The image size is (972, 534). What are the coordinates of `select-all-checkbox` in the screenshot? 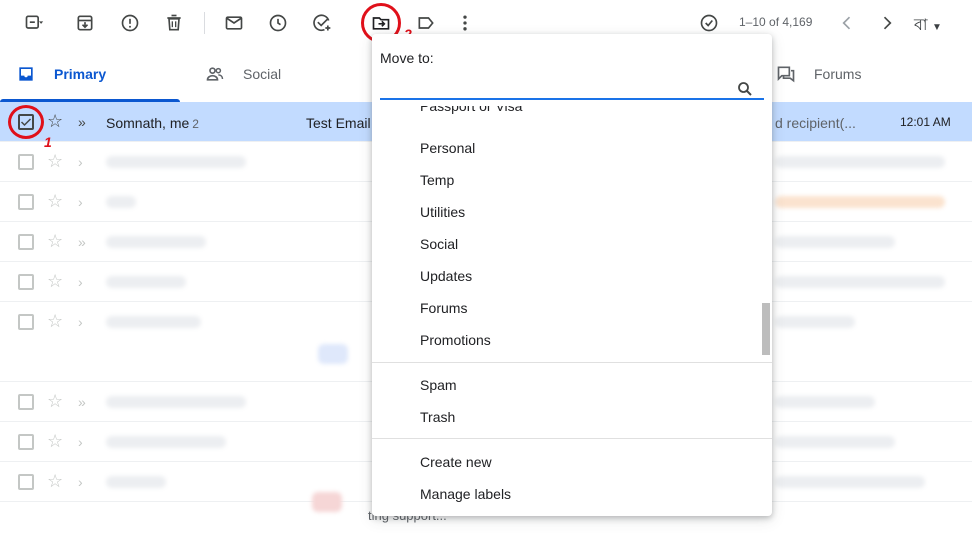 It's located at (34, 23).